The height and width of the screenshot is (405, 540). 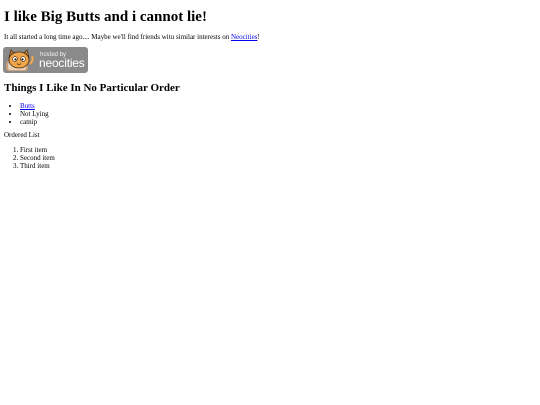 I want to click on neocities-wordmark: neocities, so click(x=62, y=63).